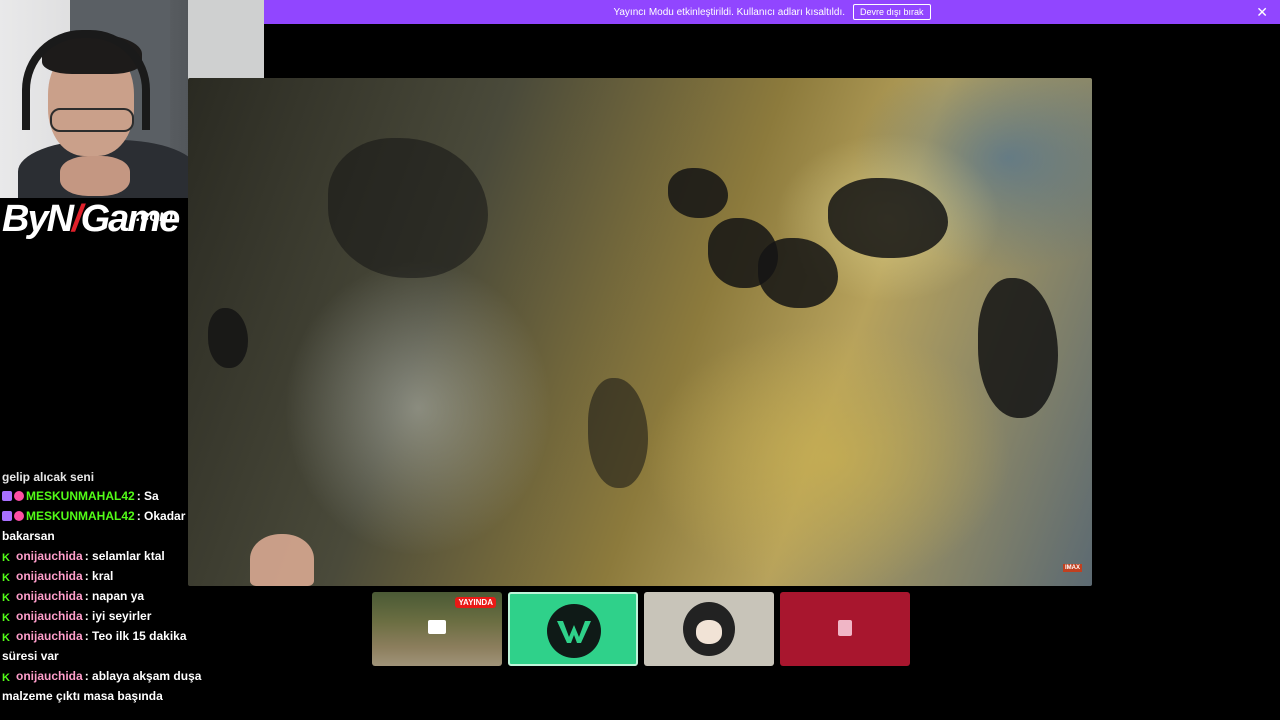 The height and width of the screenshot is (720, 1280). I want to click on chat-message: Konijauchida: selamlar ktal, so click(102, 556).